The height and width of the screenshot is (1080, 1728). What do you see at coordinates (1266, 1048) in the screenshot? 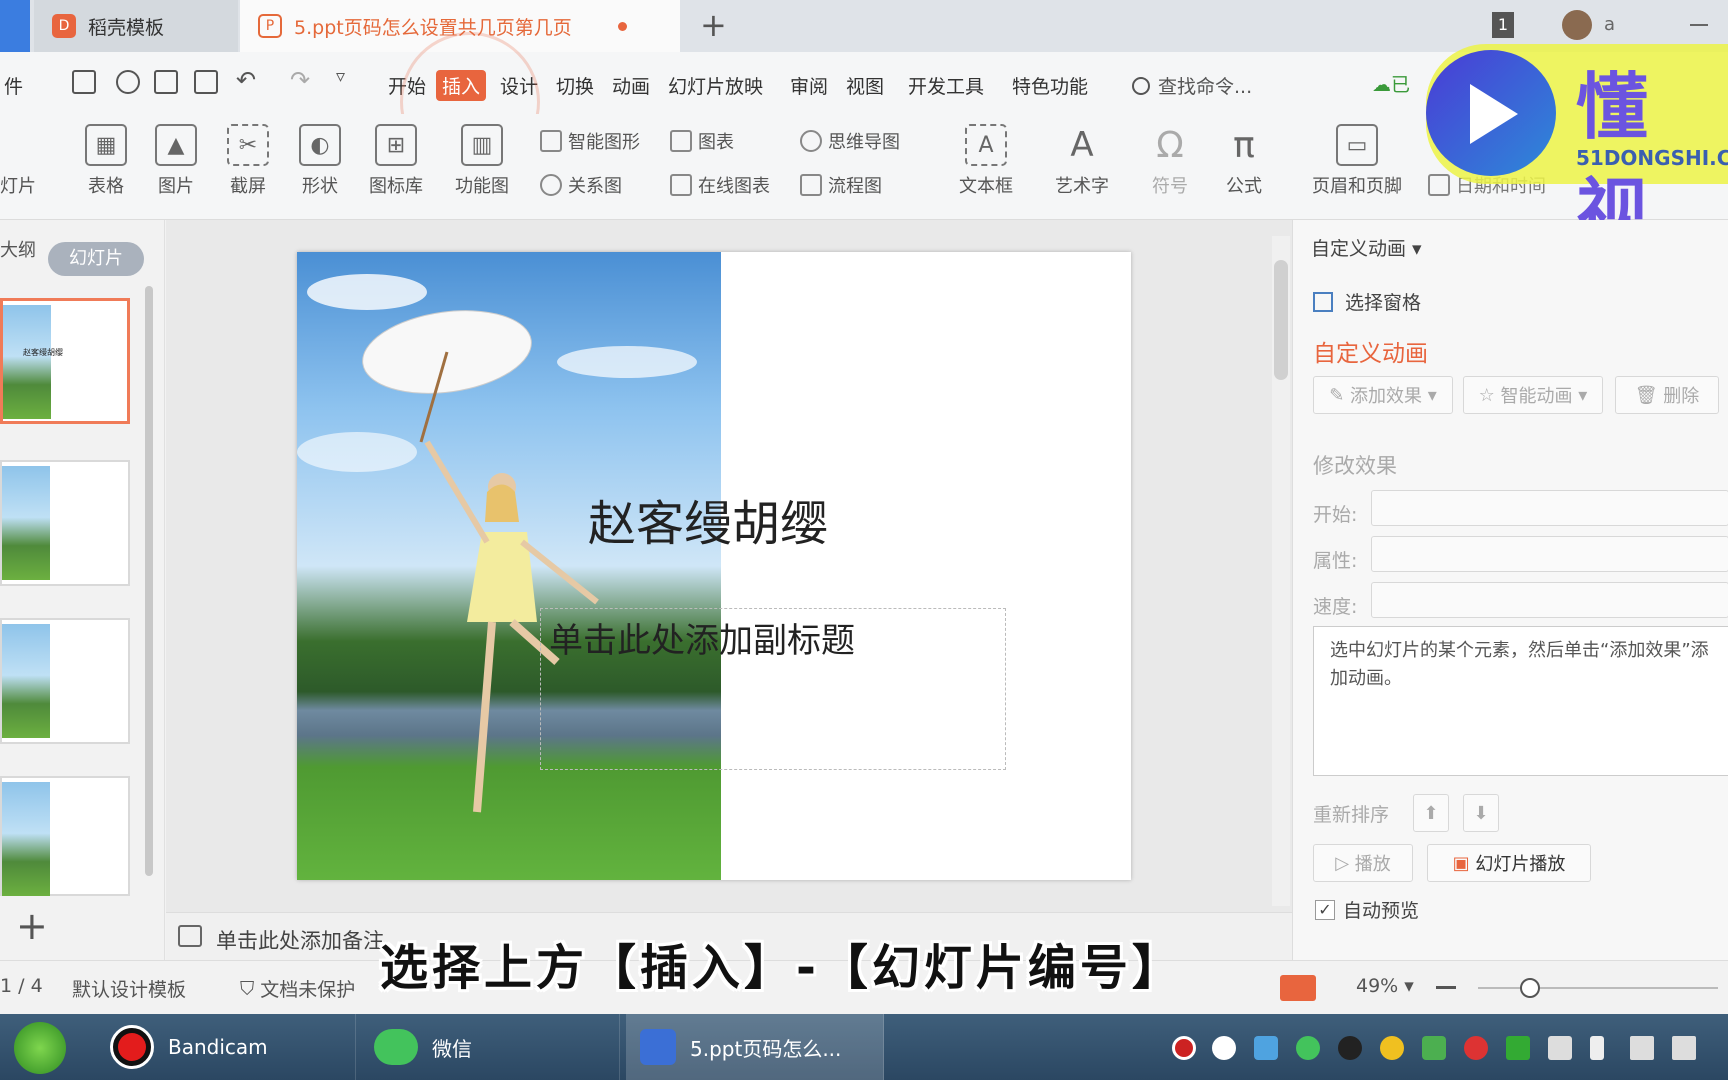
I see `box-tray-icon` at bounding box center [1266, 1048].